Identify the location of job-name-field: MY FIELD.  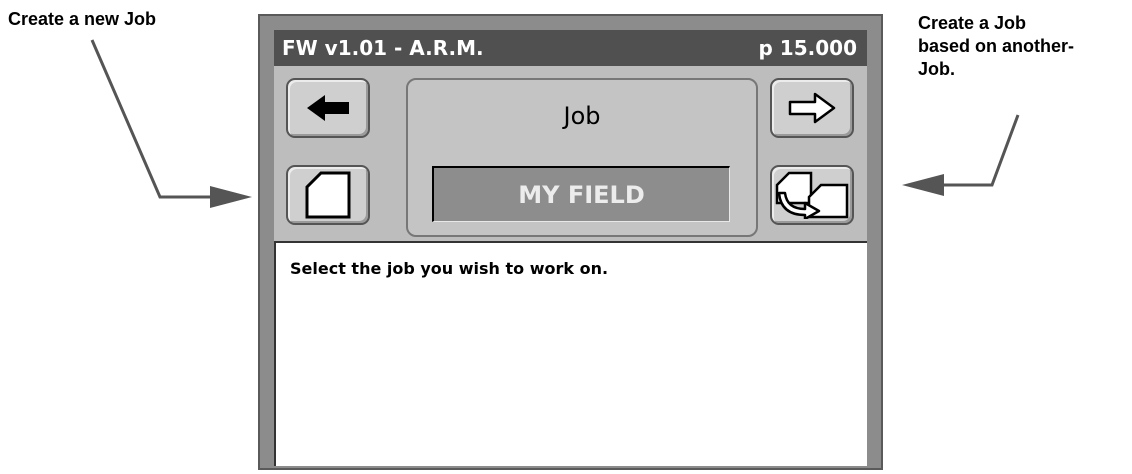
(581, 194).